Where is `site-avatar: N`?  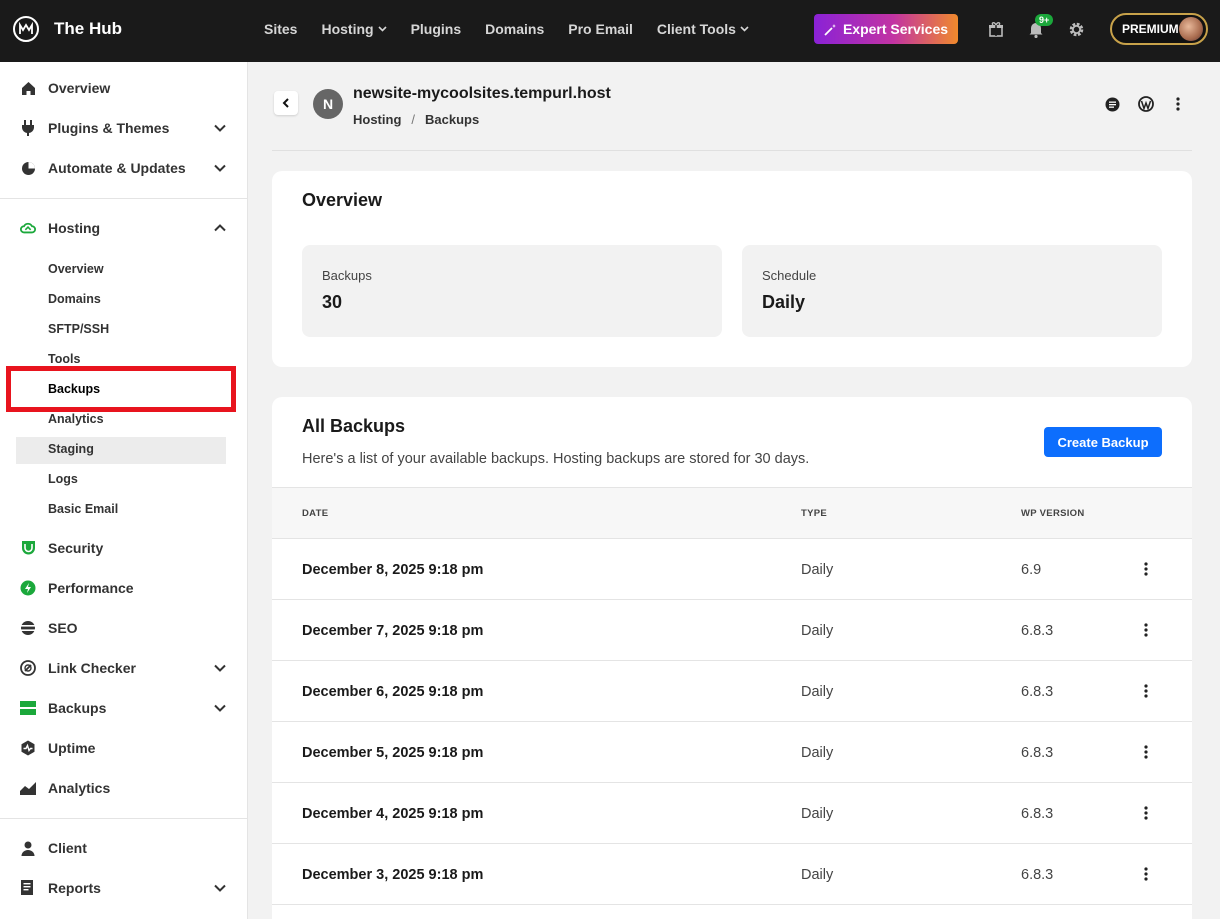
site-avatar: N is located at coordinates (328, 104).